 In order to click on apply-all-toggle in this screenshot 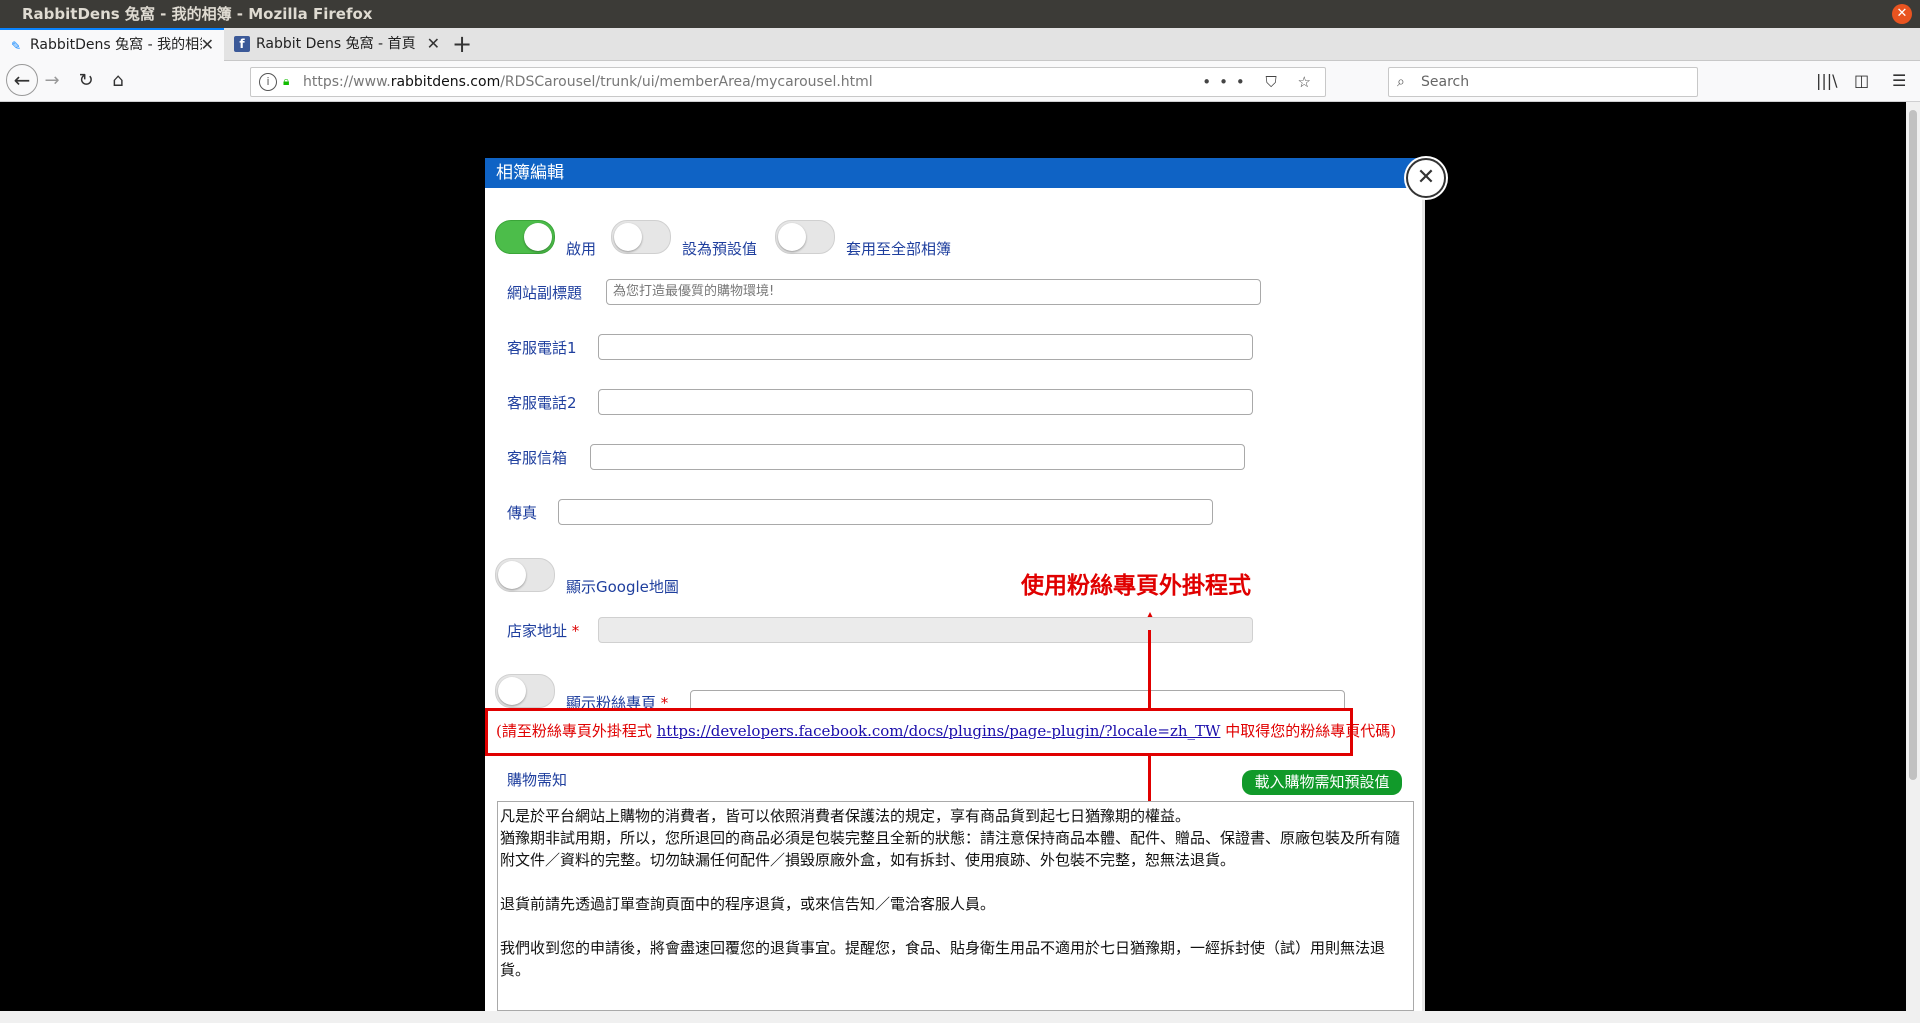, I will do `click(805, 237)`.